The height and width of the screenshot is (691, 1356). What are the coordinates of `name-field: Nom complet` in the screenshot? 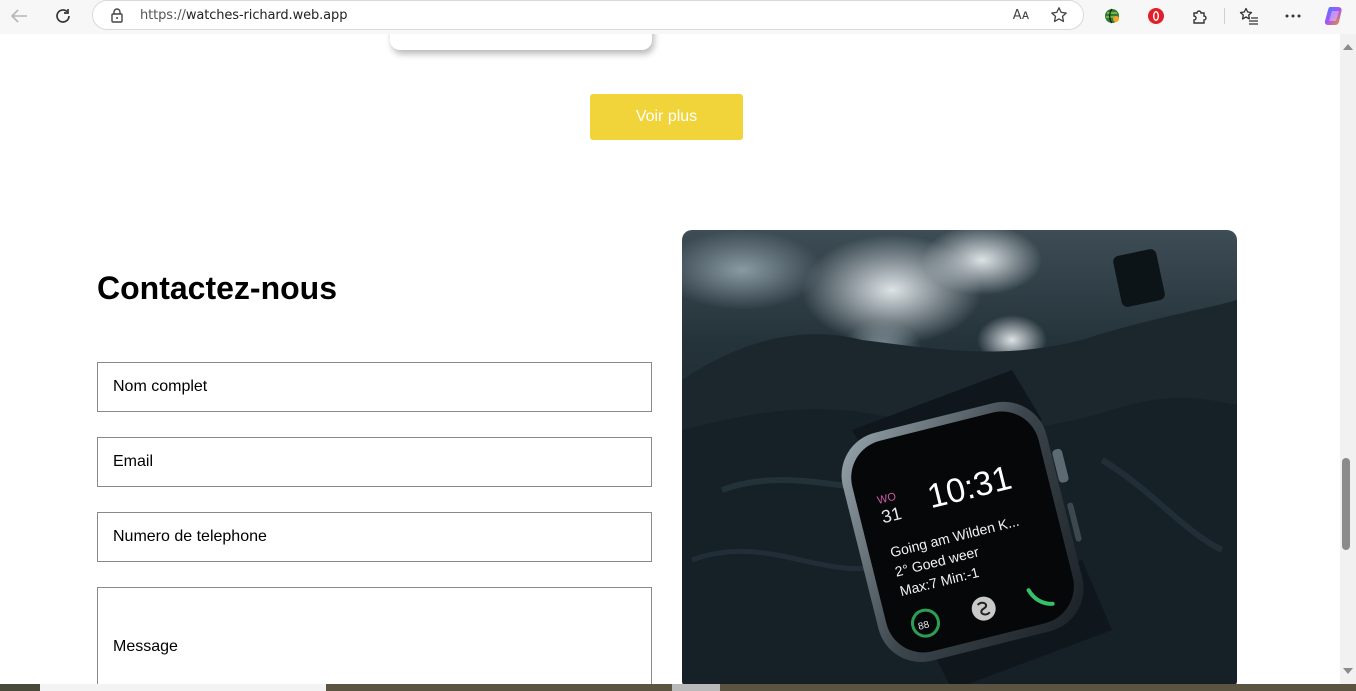 It's located at (374, 387).